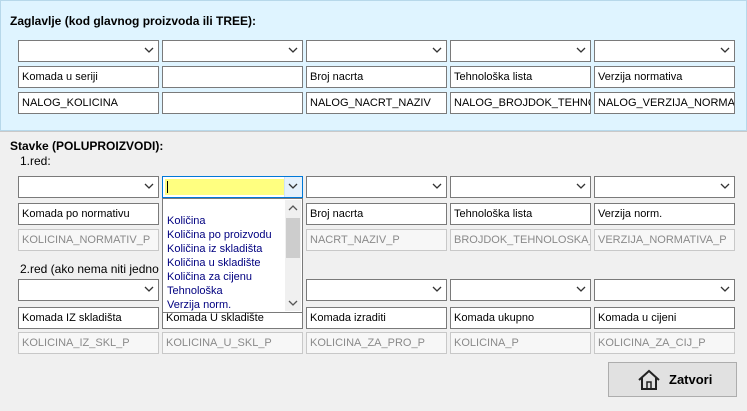 Image resolution: width=747 pixels, height=411 pixels. I want to click on dropdown-item: Količina za cijenu, so click(225, 277).